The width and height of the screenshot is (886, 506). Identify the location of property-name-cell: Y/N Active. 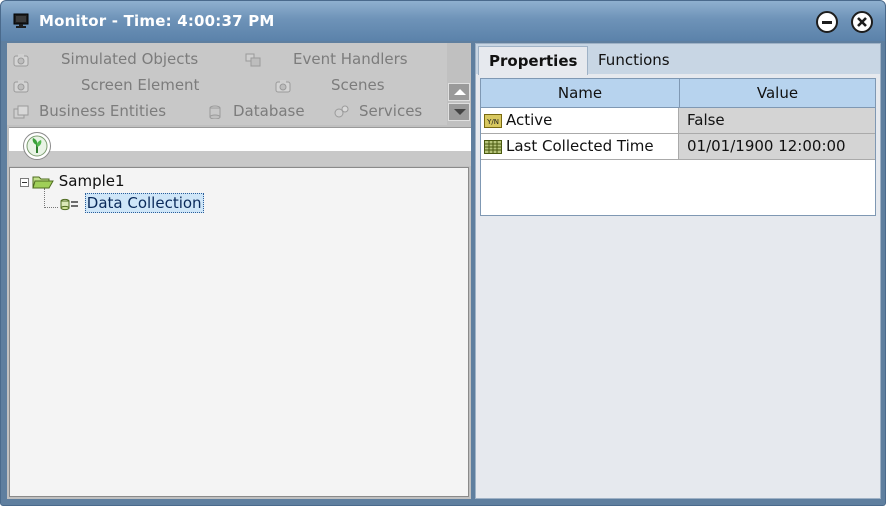
(580, 121).